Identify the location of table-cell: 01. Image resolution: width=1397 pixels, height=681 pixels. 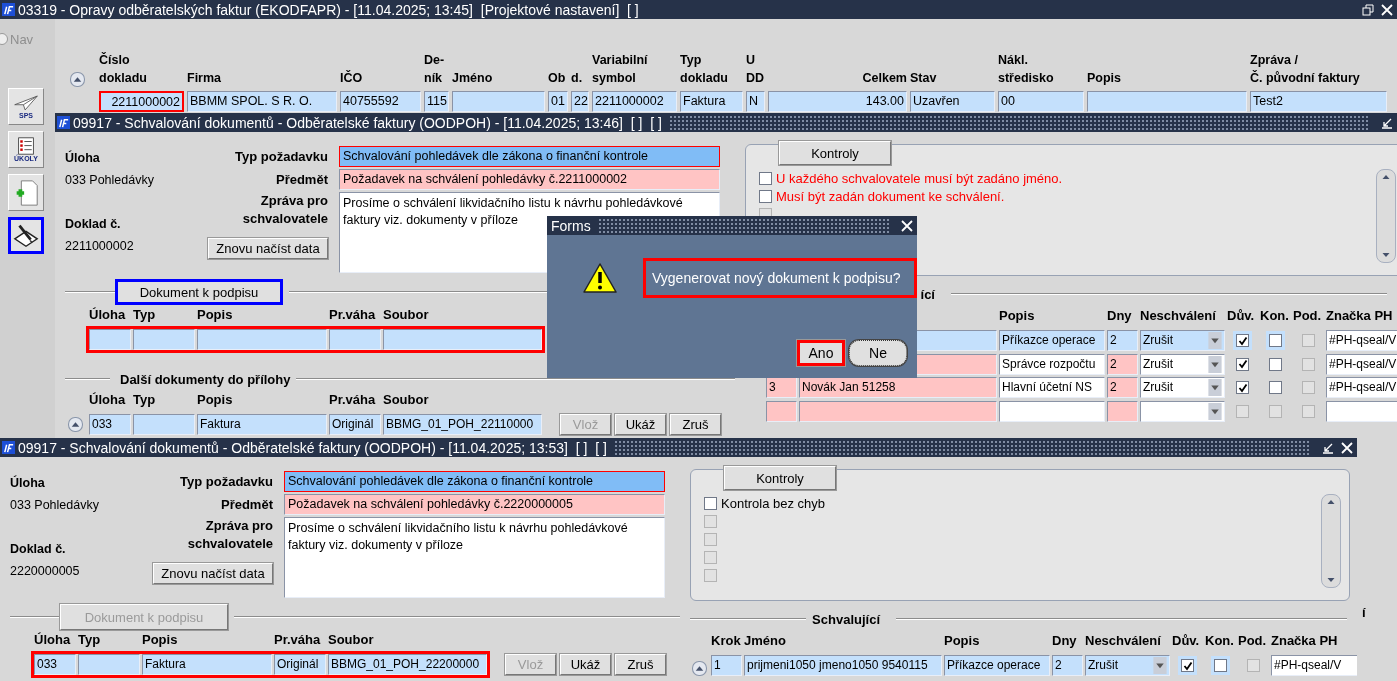
(558, 101).